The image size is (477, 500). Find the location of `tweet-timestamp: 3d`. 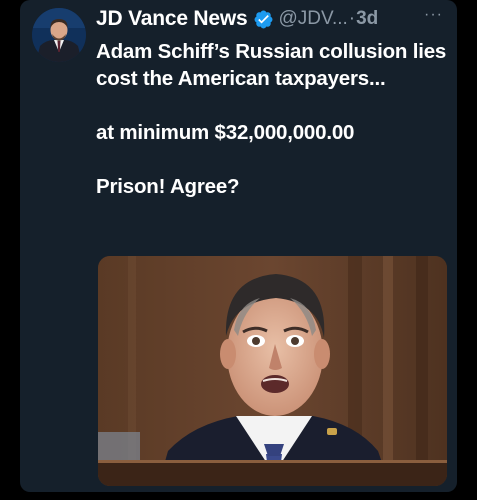

tweet-timestamp: 3d is located at coordinates (367, 19).